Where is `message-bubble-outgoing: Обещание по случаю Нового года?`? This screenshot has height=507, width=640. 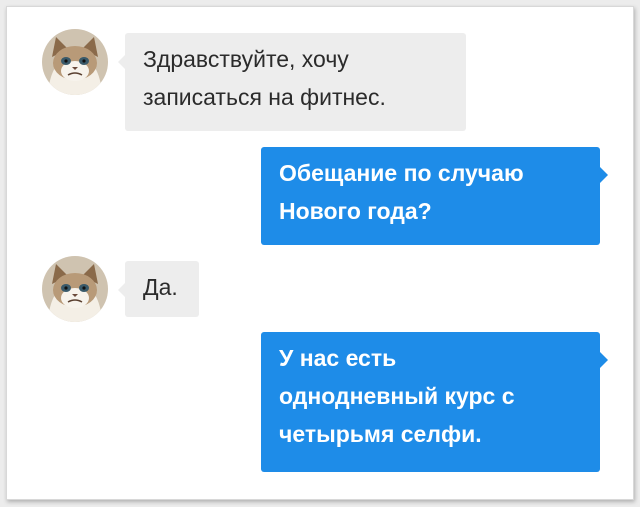
message-bubble-outgoing: Обещание по случаю Нового года? is located at coordinates (434, 196).